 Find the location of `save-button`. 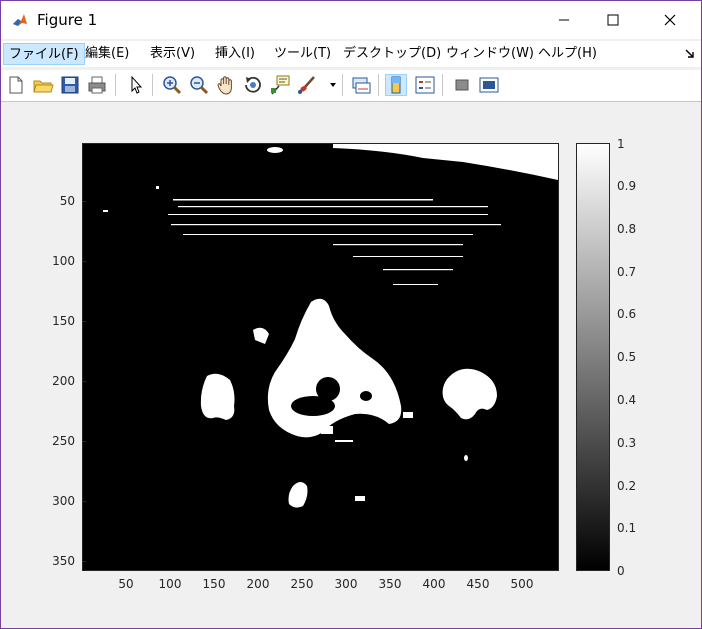

save-button is located at coordinates (70, 85).